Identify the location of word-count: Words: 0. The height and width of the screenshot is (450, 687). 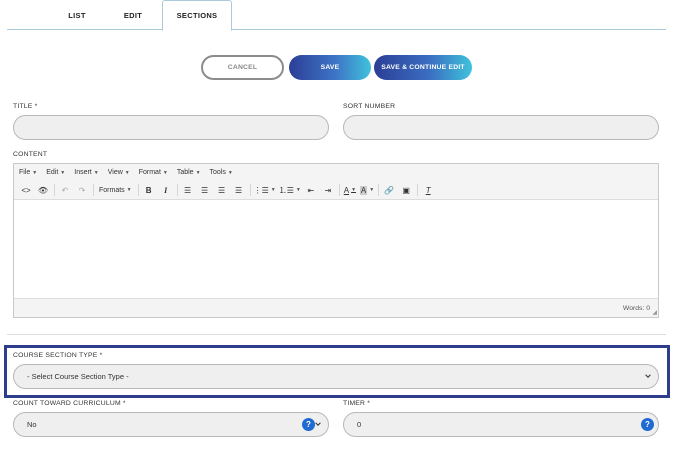
(636, 308).